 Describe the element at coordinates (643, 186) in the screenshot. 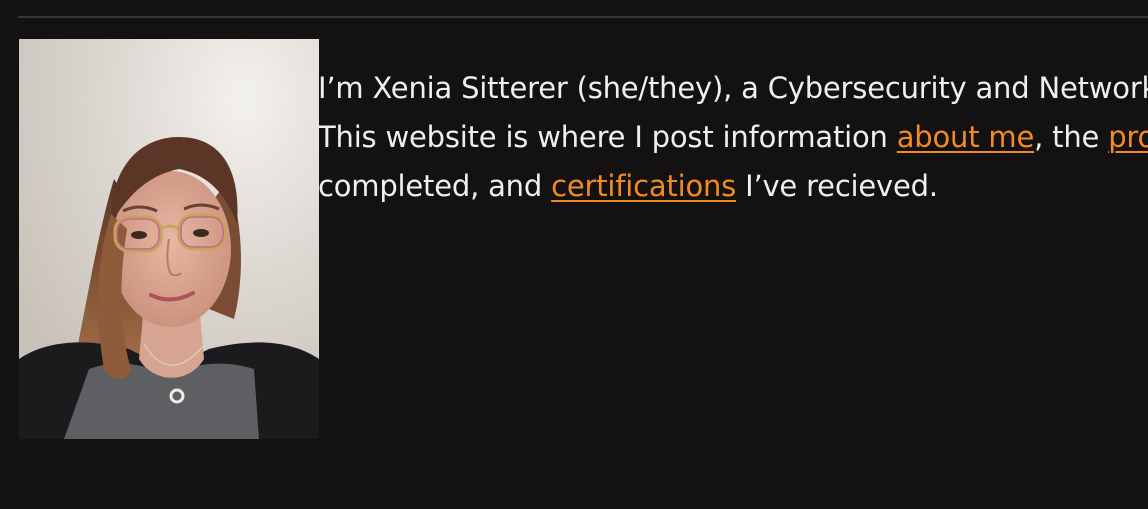

I see `certifications-link: certifications` at that location.